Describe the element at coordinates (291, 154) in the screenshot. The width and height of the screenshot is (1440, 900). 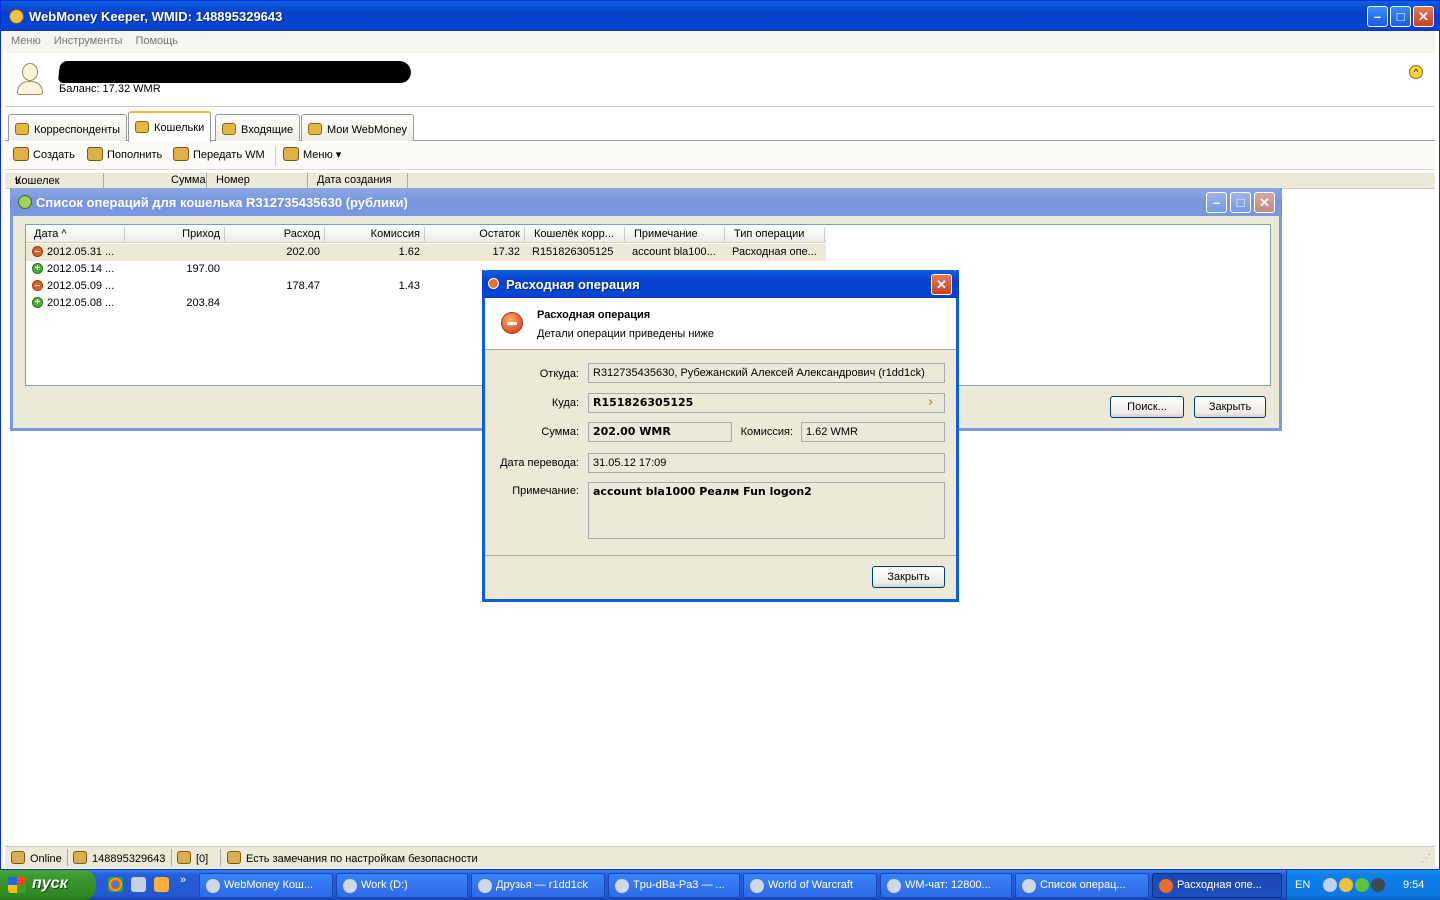
I see `menu-icon` at that location.